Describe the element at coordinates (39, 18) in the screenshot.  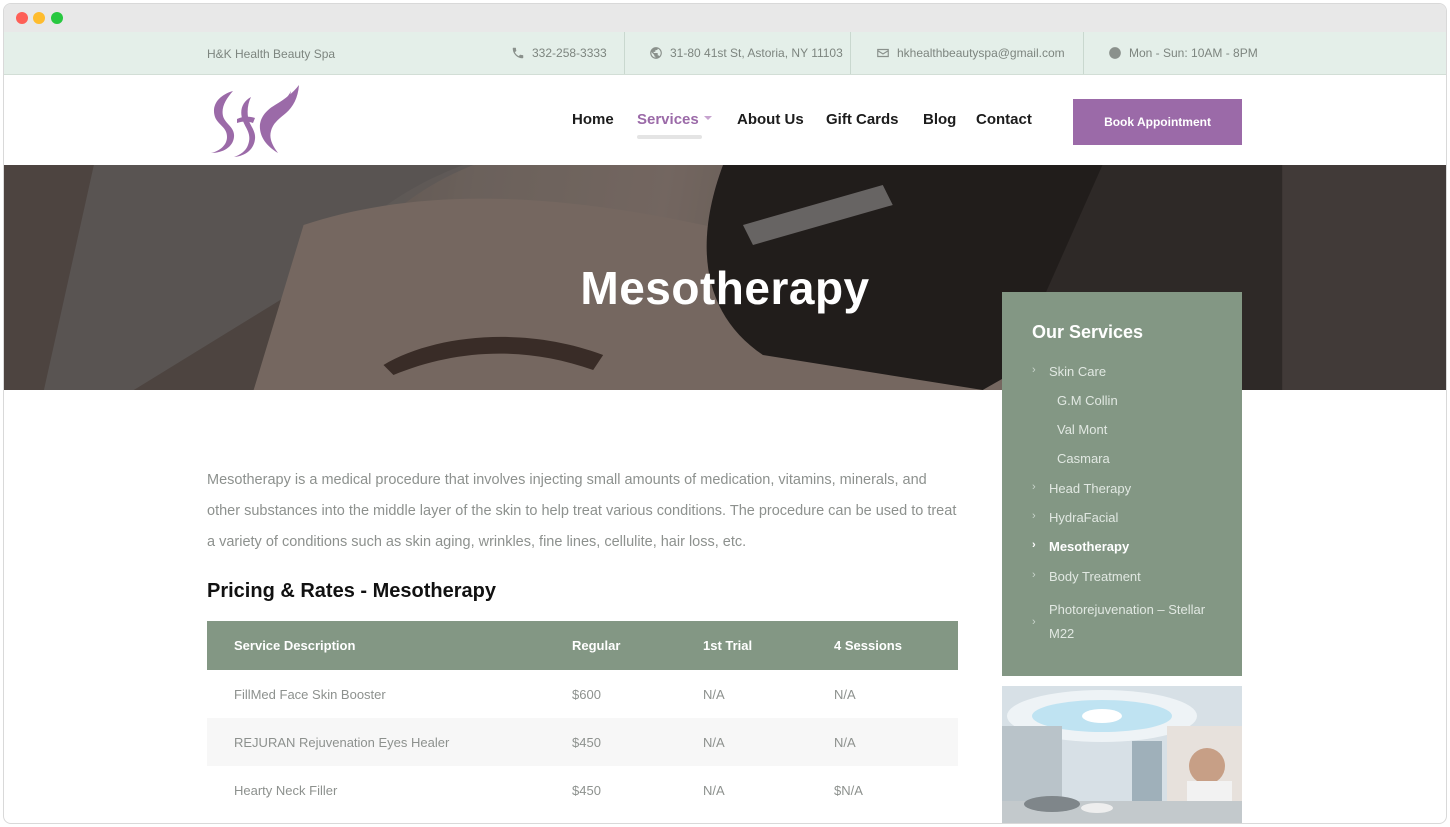
I see `minimize-window-button` at that location.